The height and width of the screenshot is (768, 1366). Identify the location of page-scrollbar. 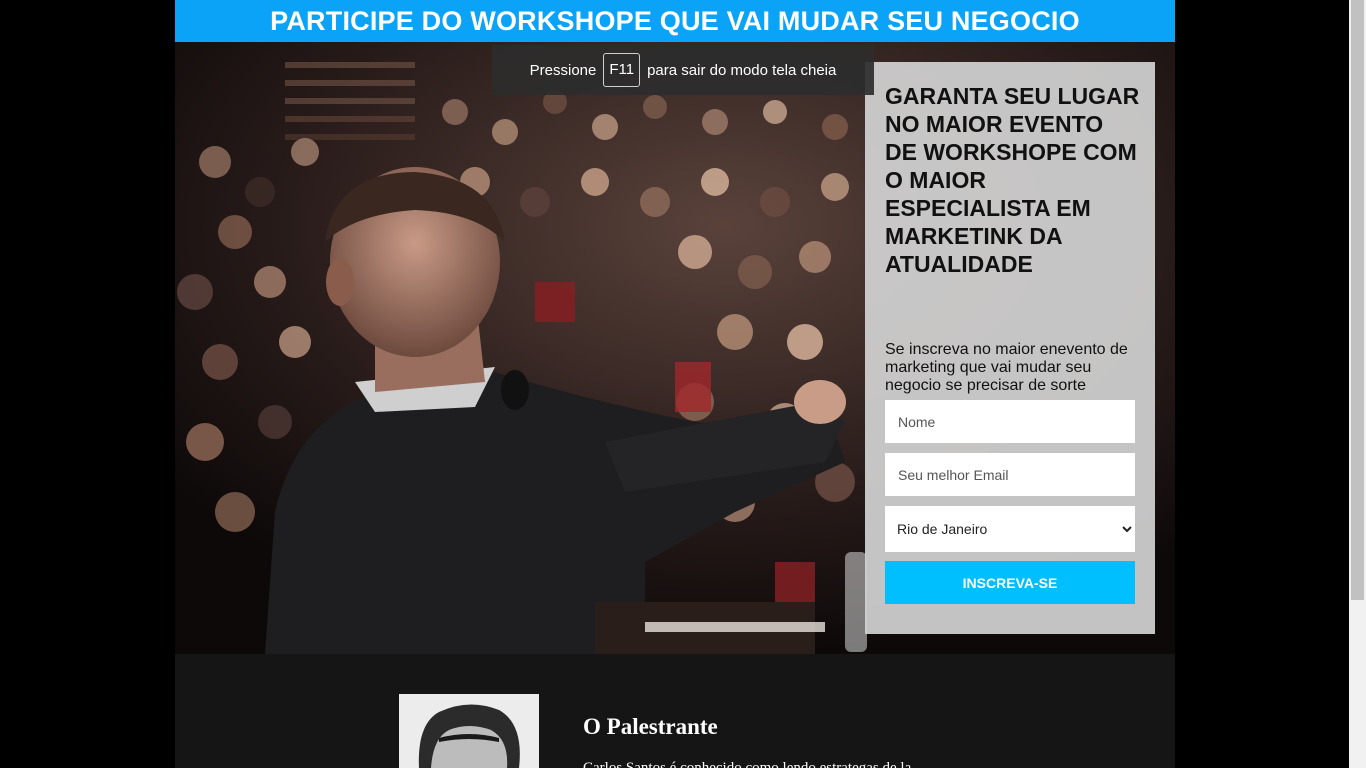
(1357, 384).